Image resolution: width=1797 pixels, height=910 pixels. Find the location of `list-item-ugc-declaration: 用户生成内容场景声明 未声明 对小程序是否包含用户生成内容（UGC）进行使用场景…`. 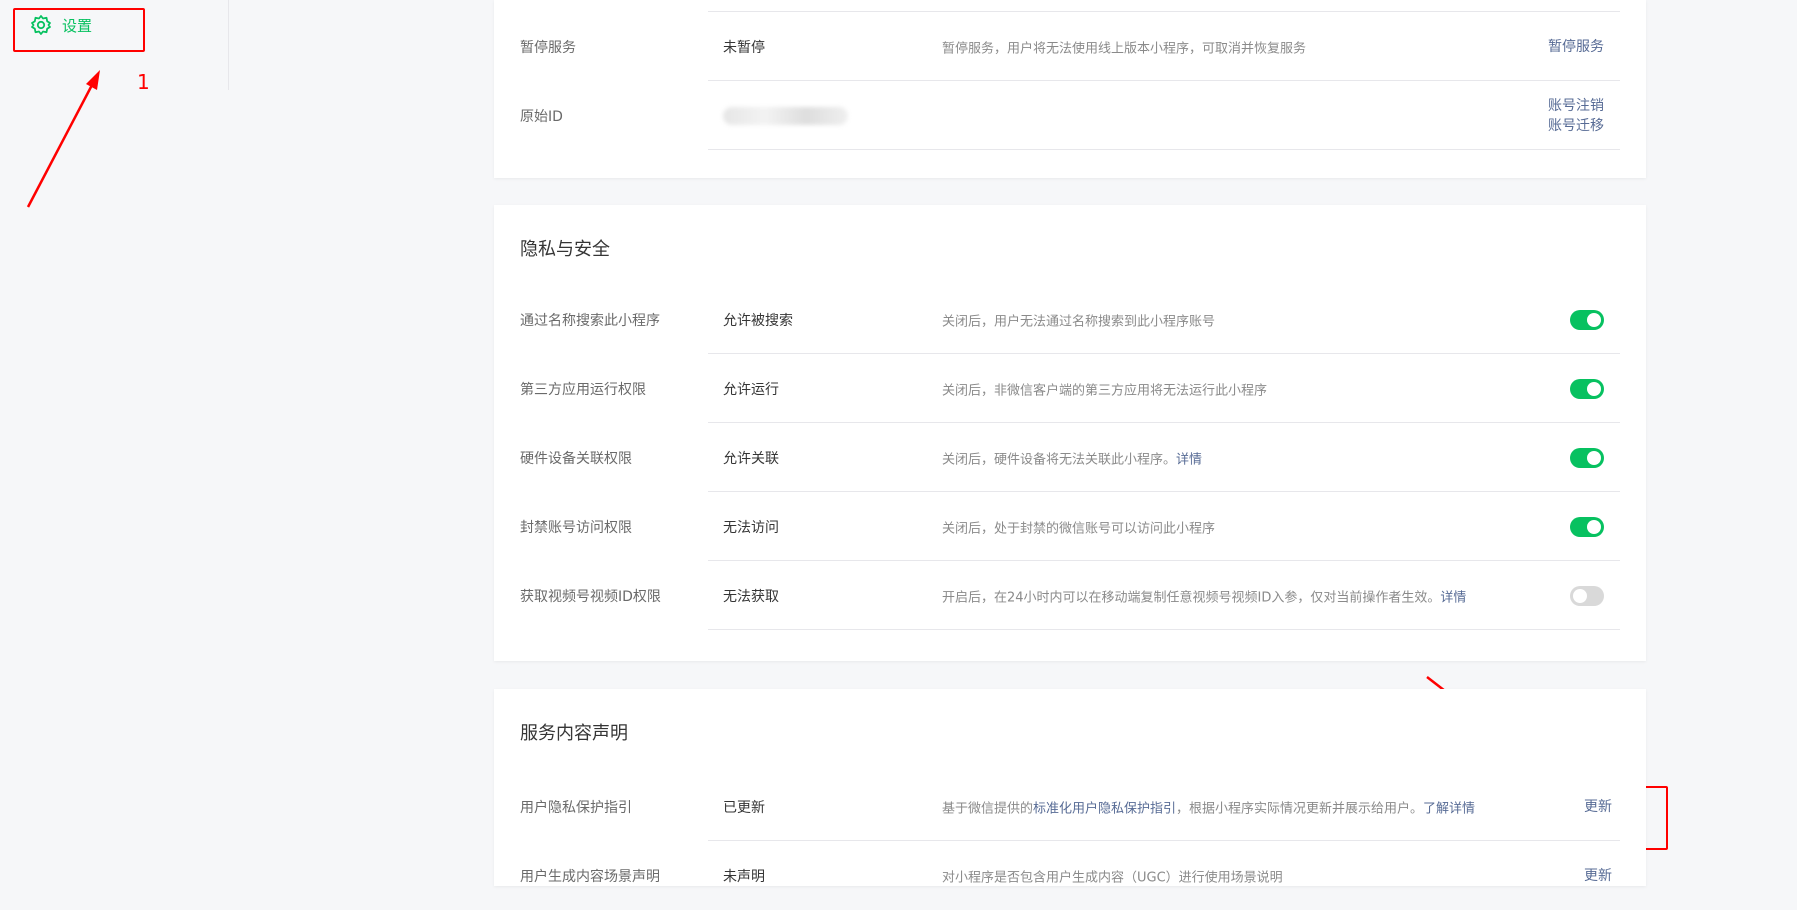

list-item-ugc-declaration: 用户生成内容场景声明 未声明 对小程序是否包含用户生成内容（UGC）进行使用场景… is located at coordinates (1070, 875).